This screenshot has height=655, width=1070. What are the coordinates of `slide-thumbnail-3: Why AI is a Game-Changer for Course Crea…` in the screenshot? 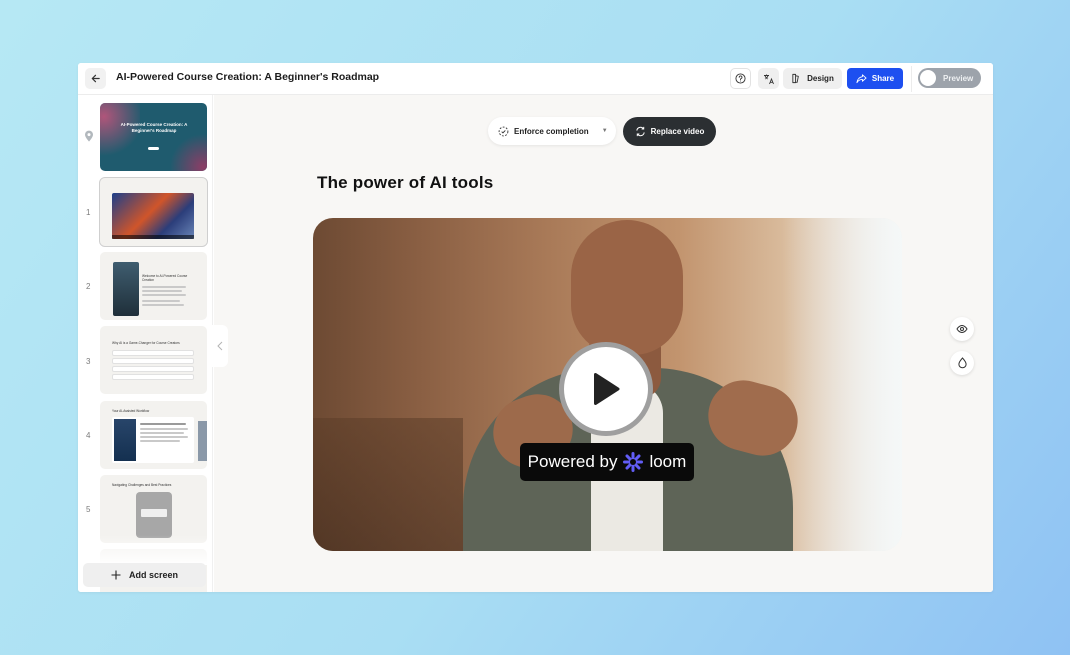 It's located at (153, 360).